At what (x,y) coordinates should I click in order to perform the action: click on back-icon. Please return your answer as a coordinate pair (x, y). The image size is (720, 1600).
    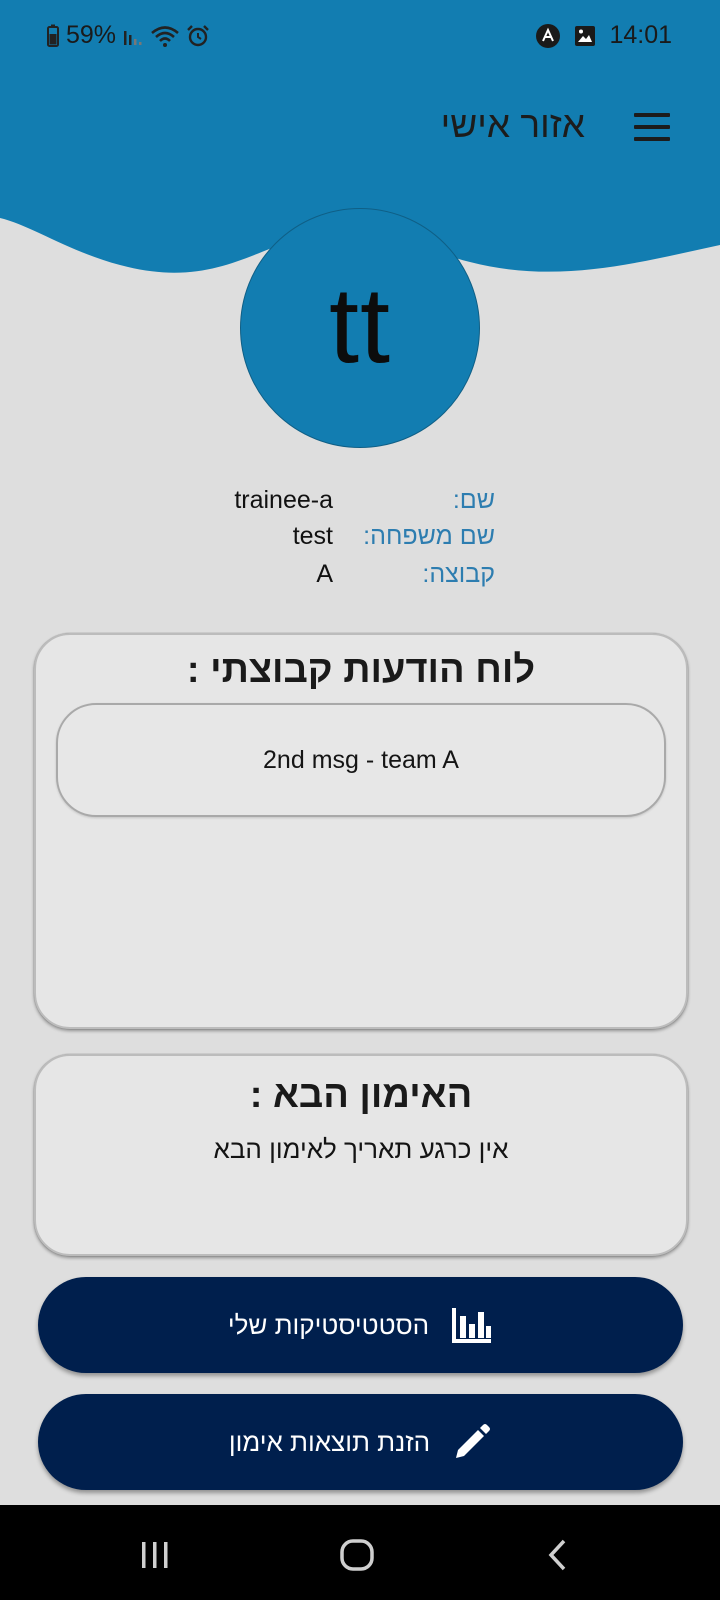
    Looking at the image, I should click on (557, 1555).